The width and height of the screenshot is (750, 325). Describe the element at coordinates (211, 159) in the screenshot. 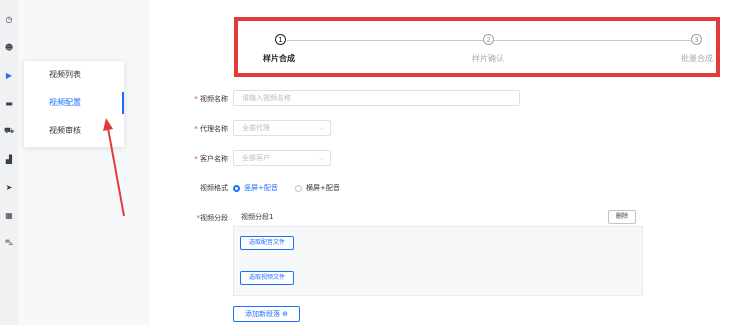

I see `customer-name-label: * 客户名称` at that location.